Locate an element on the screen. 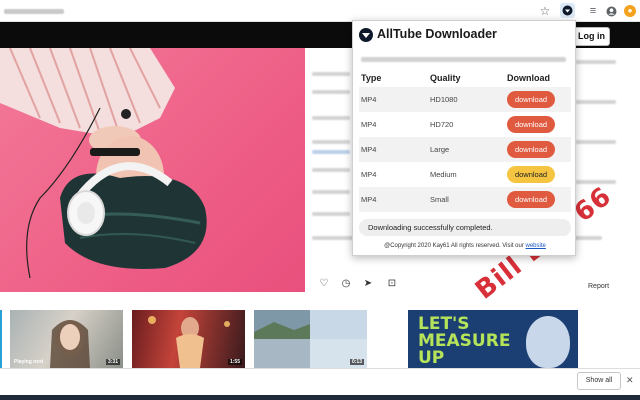  taskbar is located at coordinates (320, 397).